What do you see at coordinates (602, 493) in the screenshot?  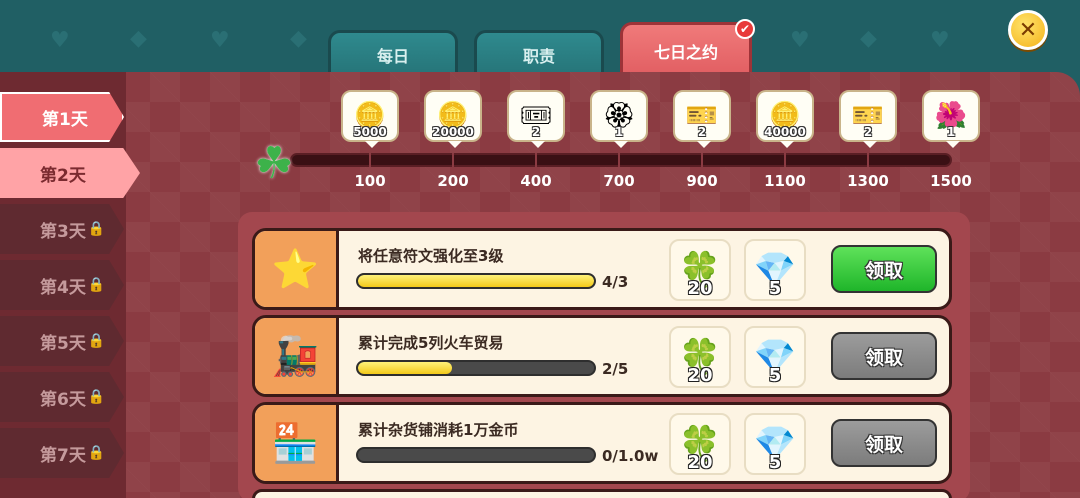 I see `task-row-partial` at bounding box center [602, 493].